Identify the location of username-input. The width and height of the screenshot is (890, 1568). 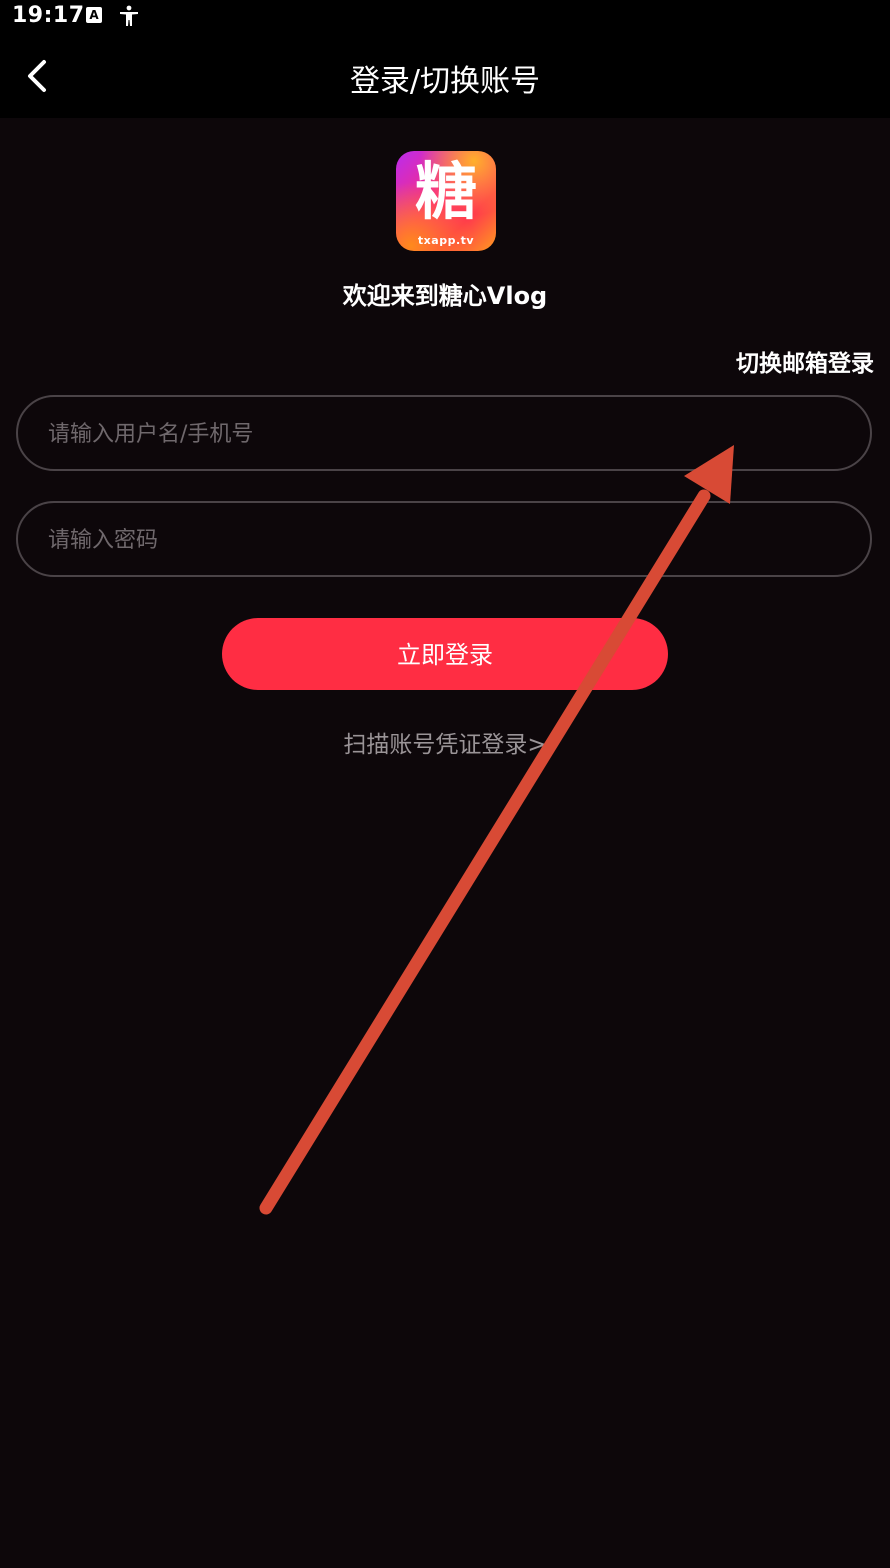
(443, 434).